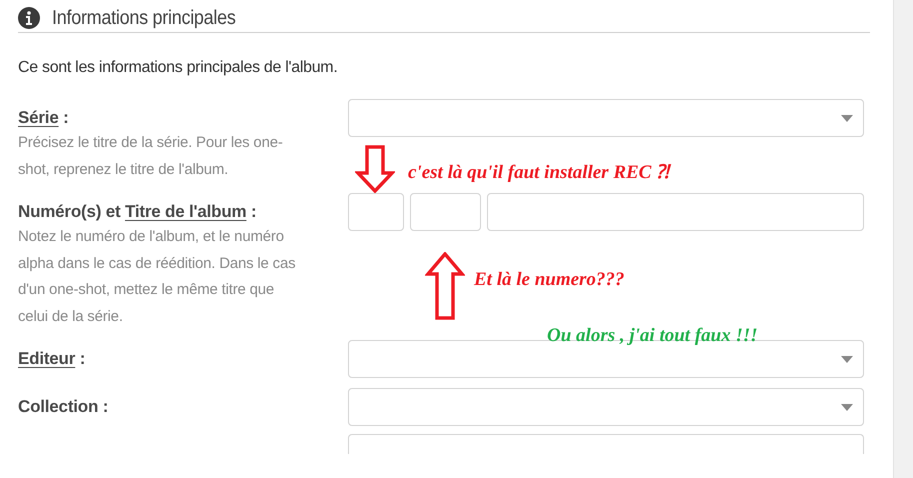  Describe the element at coordinates (157, 276) in the screenshot. I see `help-text: Notez le numéro de l'album, et le numéro alpha dans le cas de réédition. Dans le cas d'un one-shot, mettez le même titre que celui de la série.` at that location.